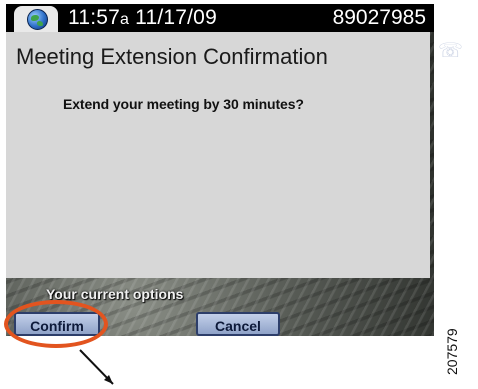 The height and width of the screenshot is (389, 478). Describe the element at coordinates (452, 351) in the screenshot. I see `figure-number: 207579` at that location.